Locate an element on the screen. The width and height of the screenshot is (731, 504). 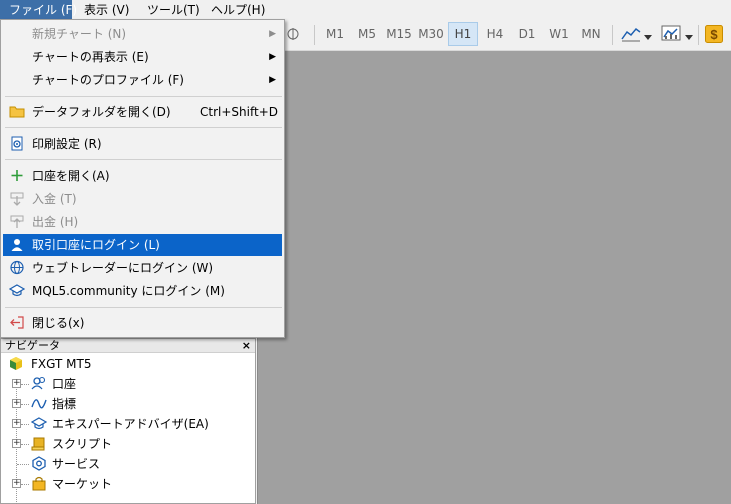
timeframe-h4: H4 is located at coordinates (495, 34).